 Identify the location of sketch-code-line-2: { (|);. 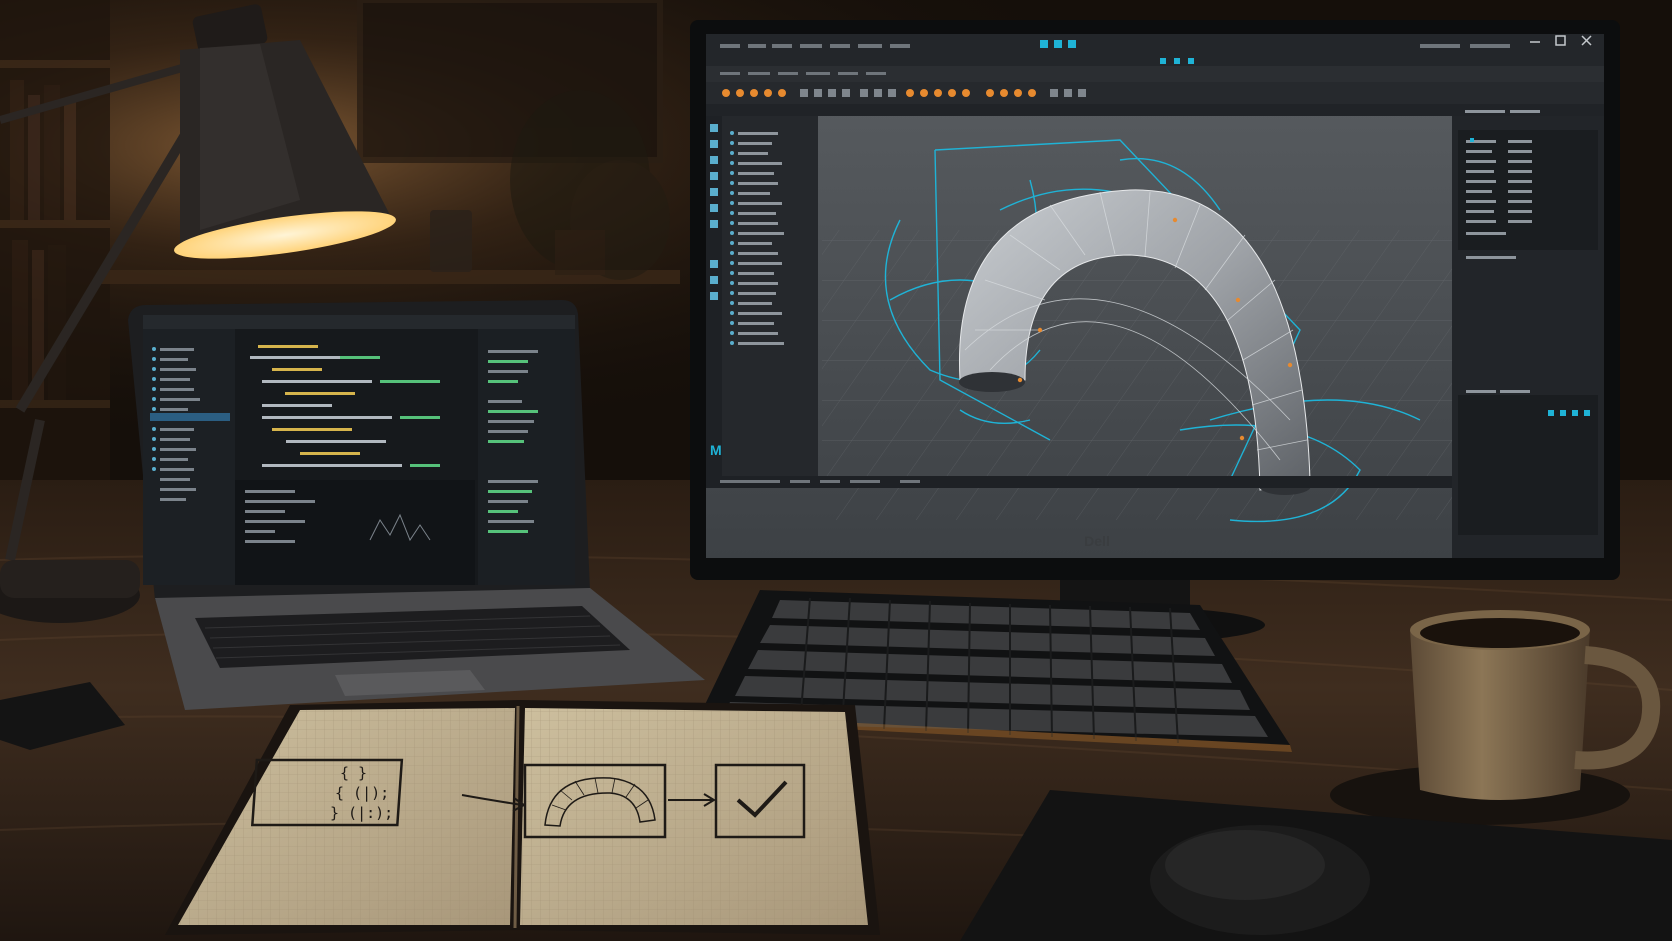
(362, 793).